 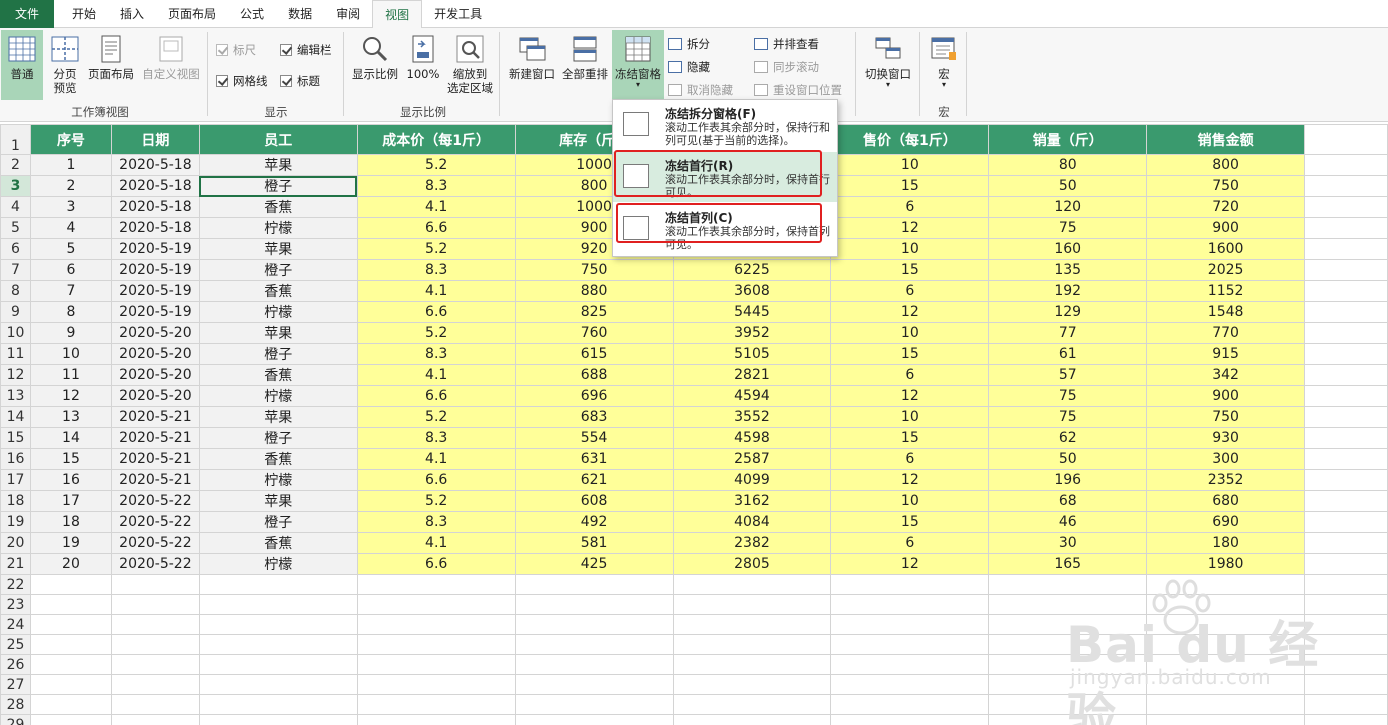 I want to click on row-header: 10, so click(x=15, y=333).